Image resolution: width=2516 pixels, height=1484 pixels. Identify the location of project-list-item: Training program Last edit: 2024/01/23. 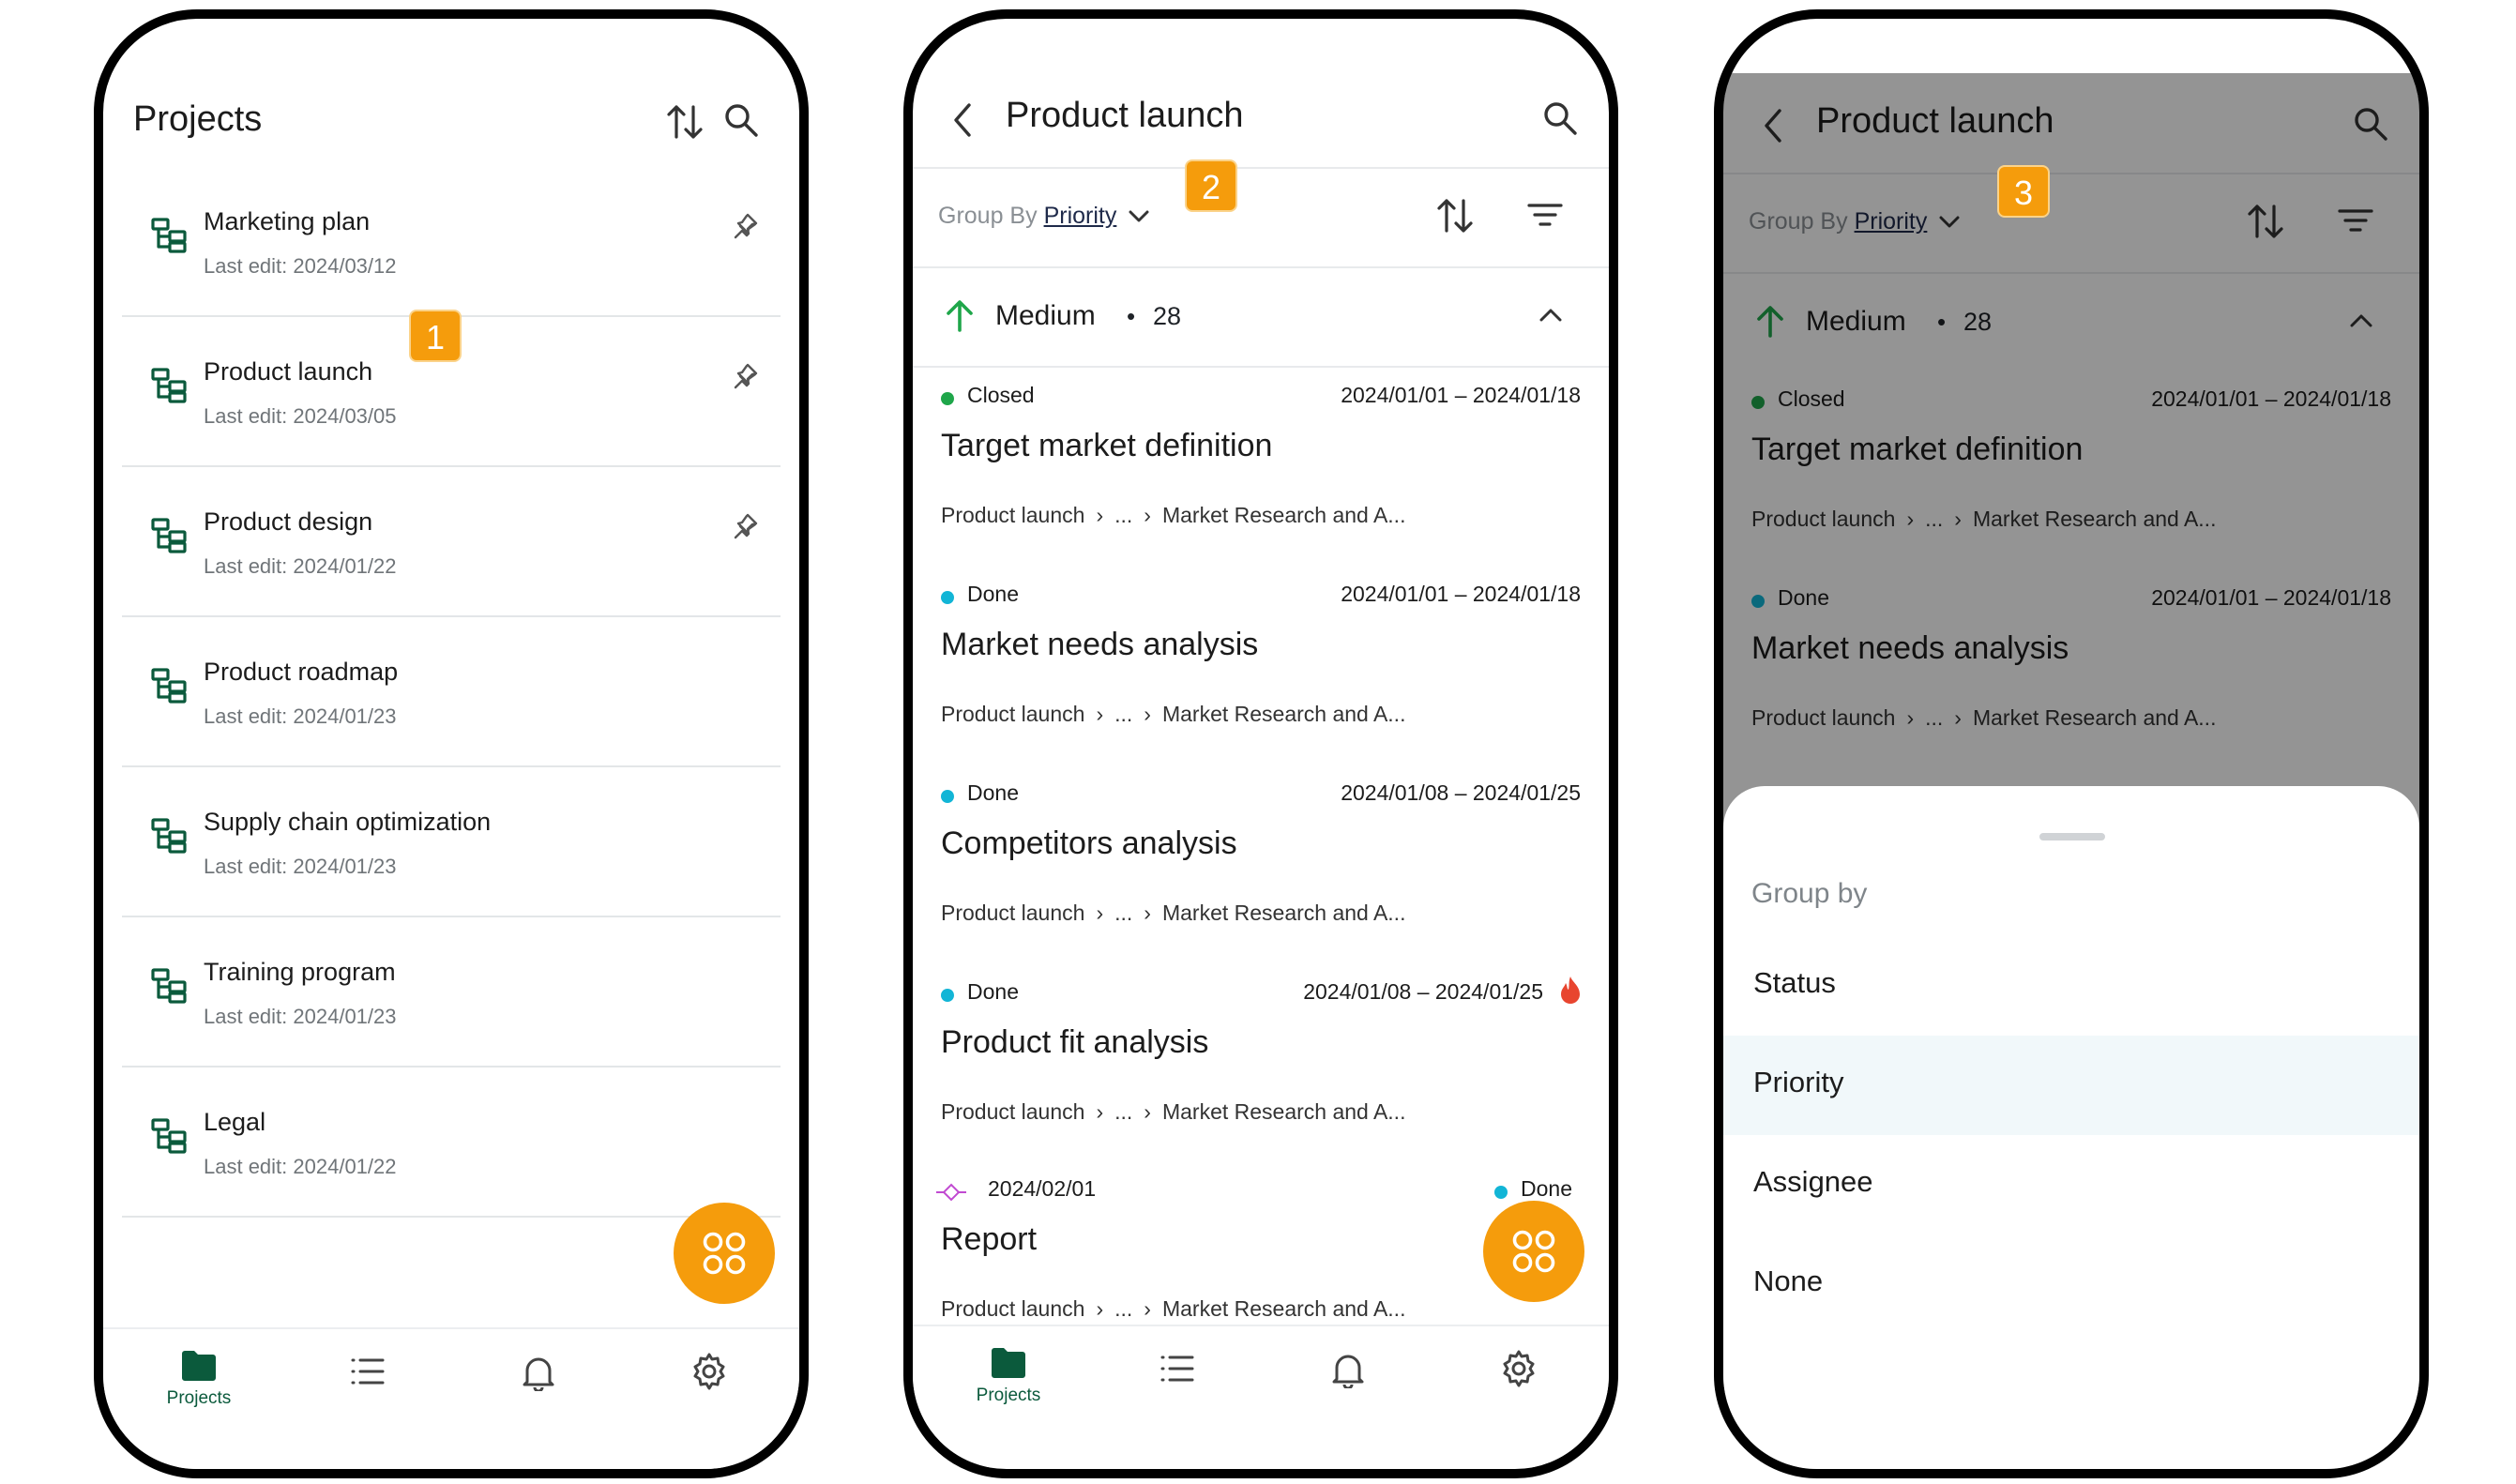
(452, 1004).